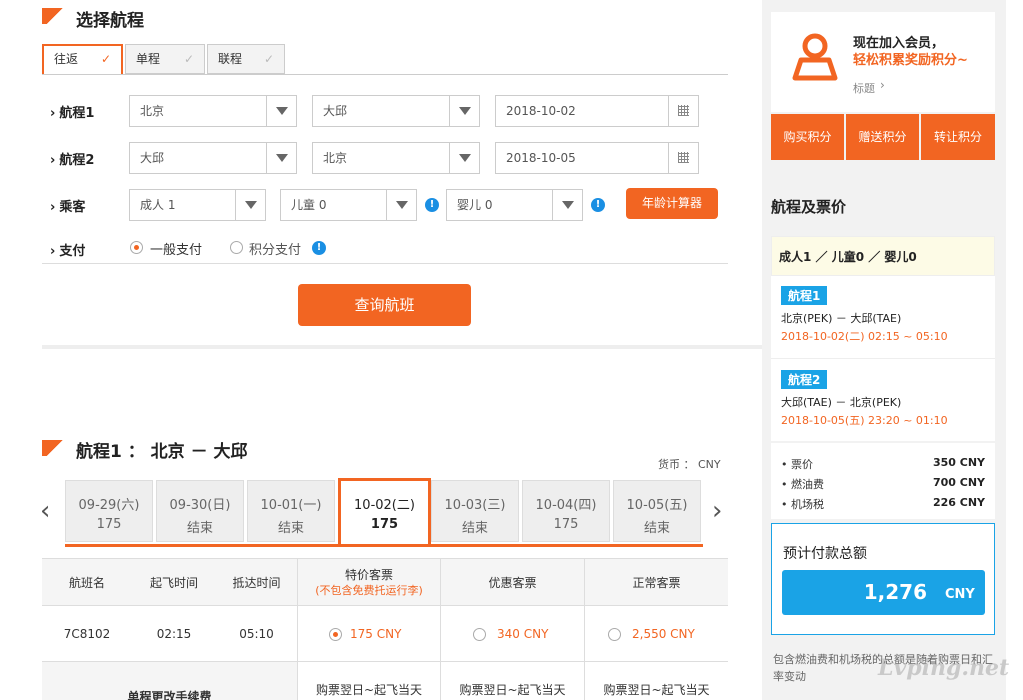 Image resolution: width=1023 pixels, height=700 pixels. What do you see at coordinates (475, 205) in the screenshot?
I see `select-value: 婴儿 0` at bounding box center [475, 205].